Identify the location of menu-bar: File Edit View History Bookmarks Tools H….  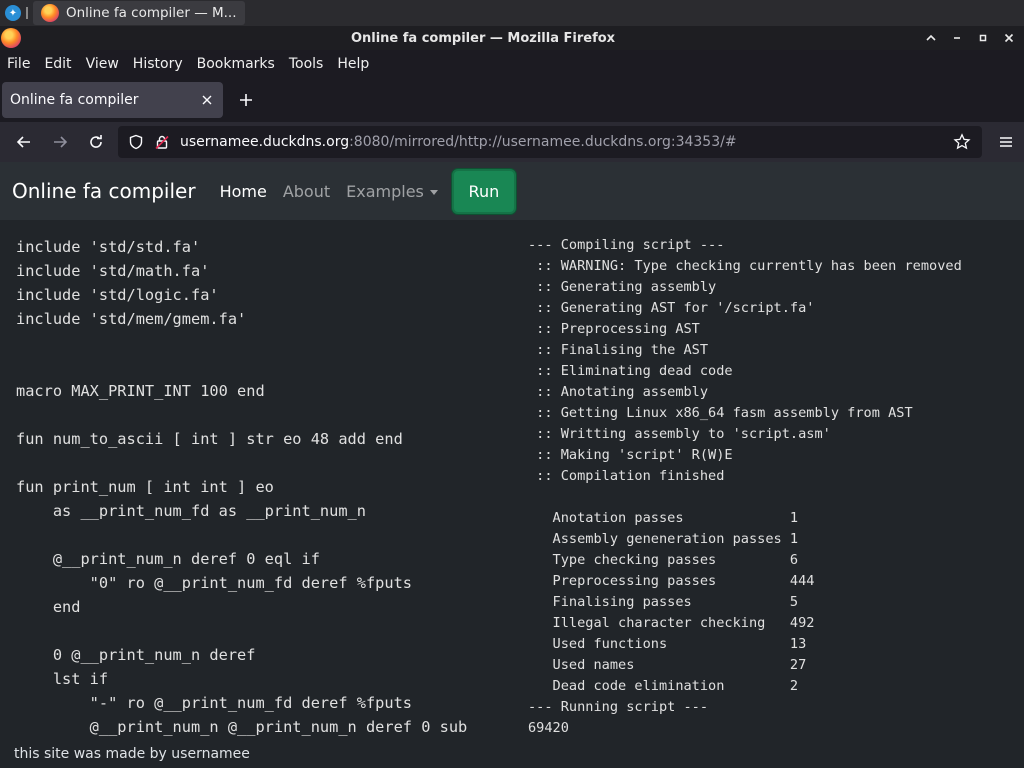
(512, 64).